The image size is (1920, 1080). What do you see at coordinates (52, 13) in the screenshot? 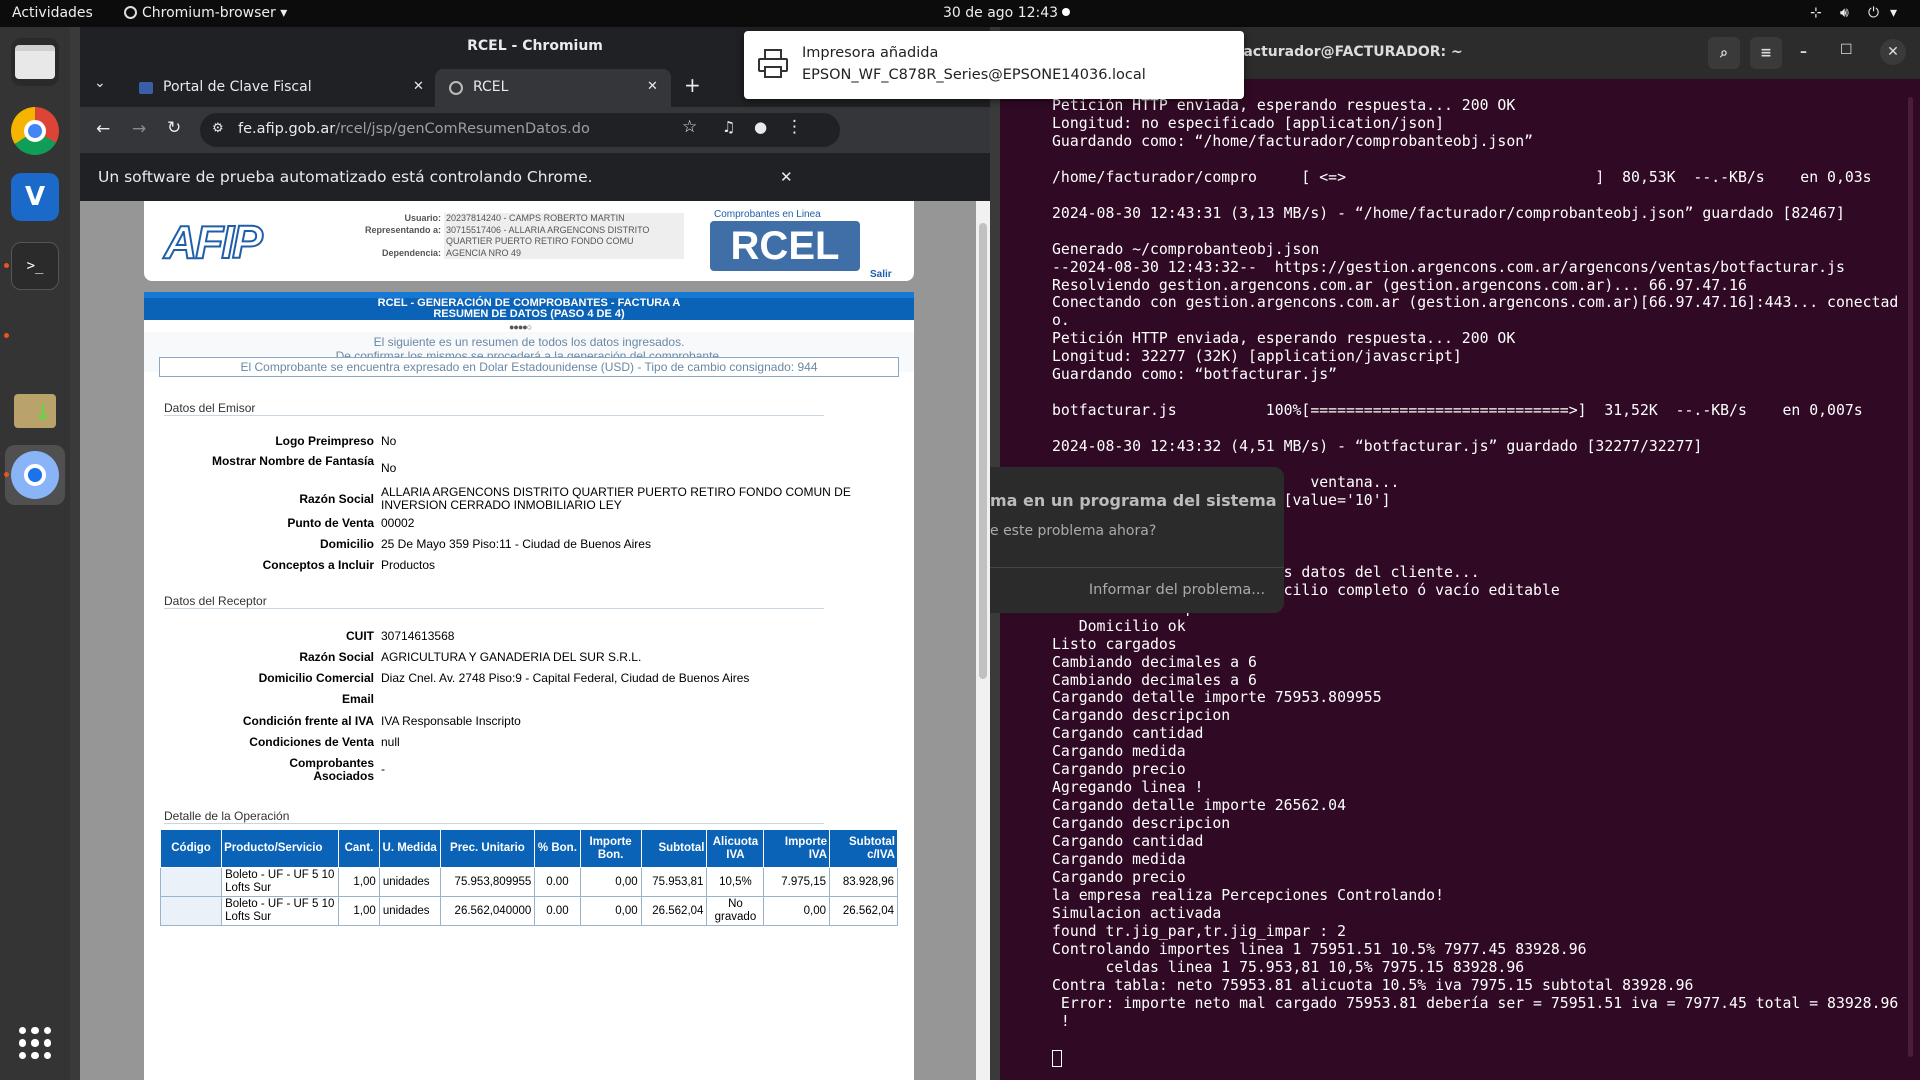
I see `activities-button: Actividades` at bounding box center [52, 13].